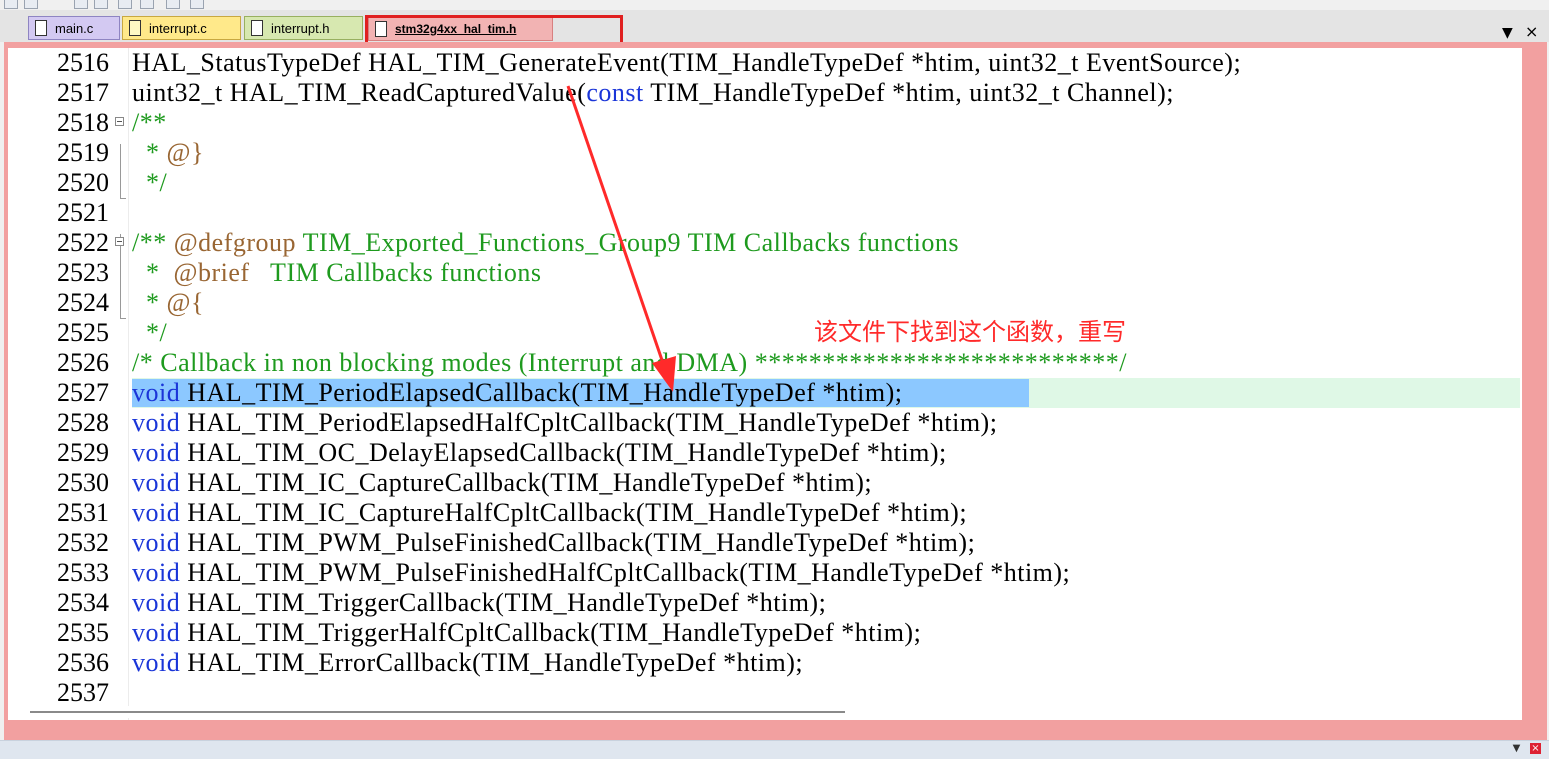 Image resolution: width=1549 pixels, height=759 pixels. What do you see at coordinates (774, 5) in the screenshot?
I see `toolbar` at bounding box center [774, 5].